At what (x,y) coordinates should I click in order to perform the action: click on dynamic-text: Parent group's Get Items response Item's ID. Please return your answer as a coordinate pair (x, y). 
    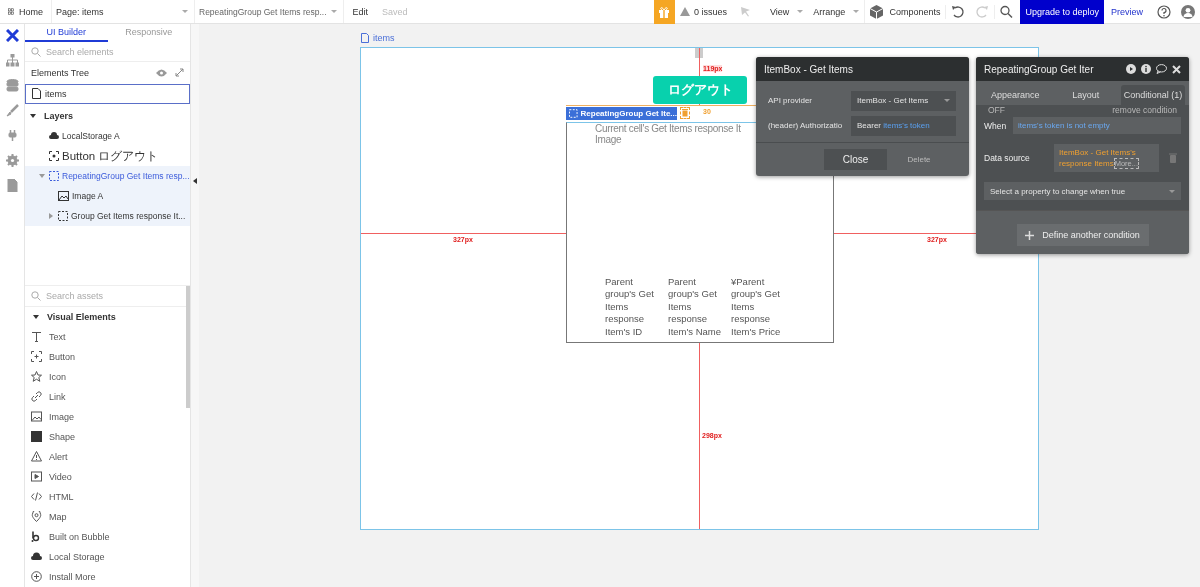
    Looking at the image, I should click on (630, 307).